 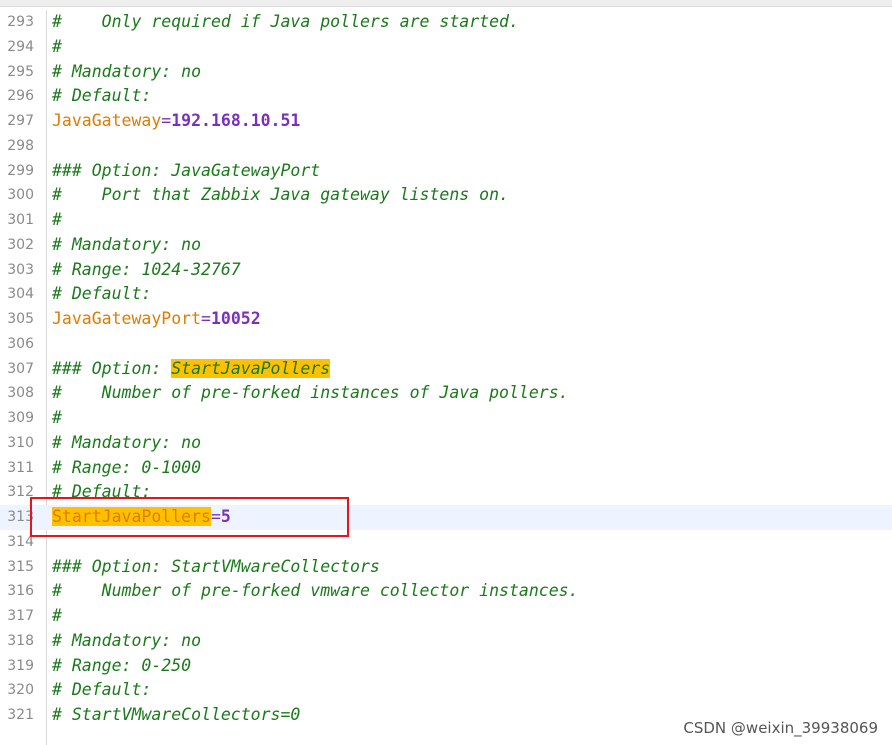 What do you see at coordinates (20, 541) in the screenshot?
I see `line-number: 314` at bounding box center [20, 541].